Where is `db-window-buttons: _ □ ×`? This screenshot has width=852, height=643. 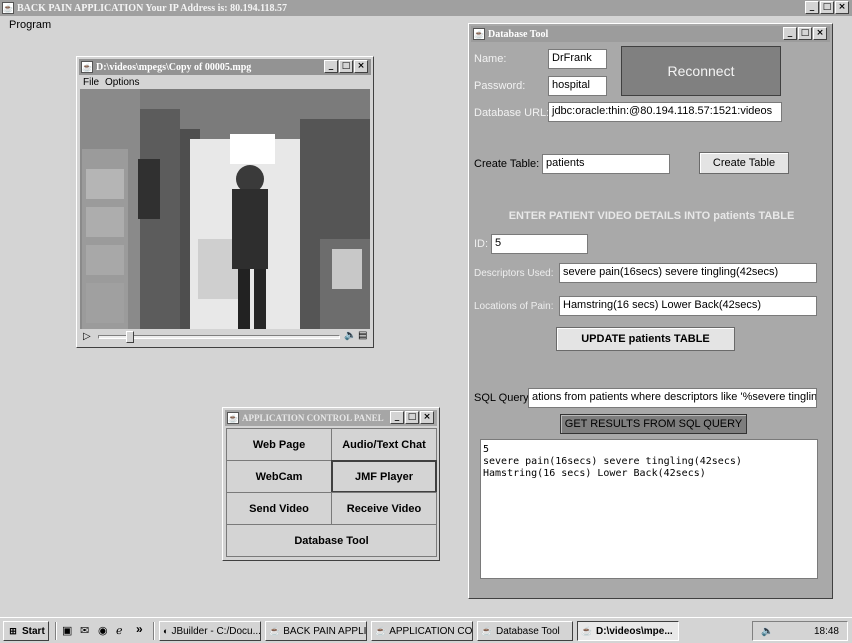 db-window-buttons: _ □ × is located at coordinates (804, 33).